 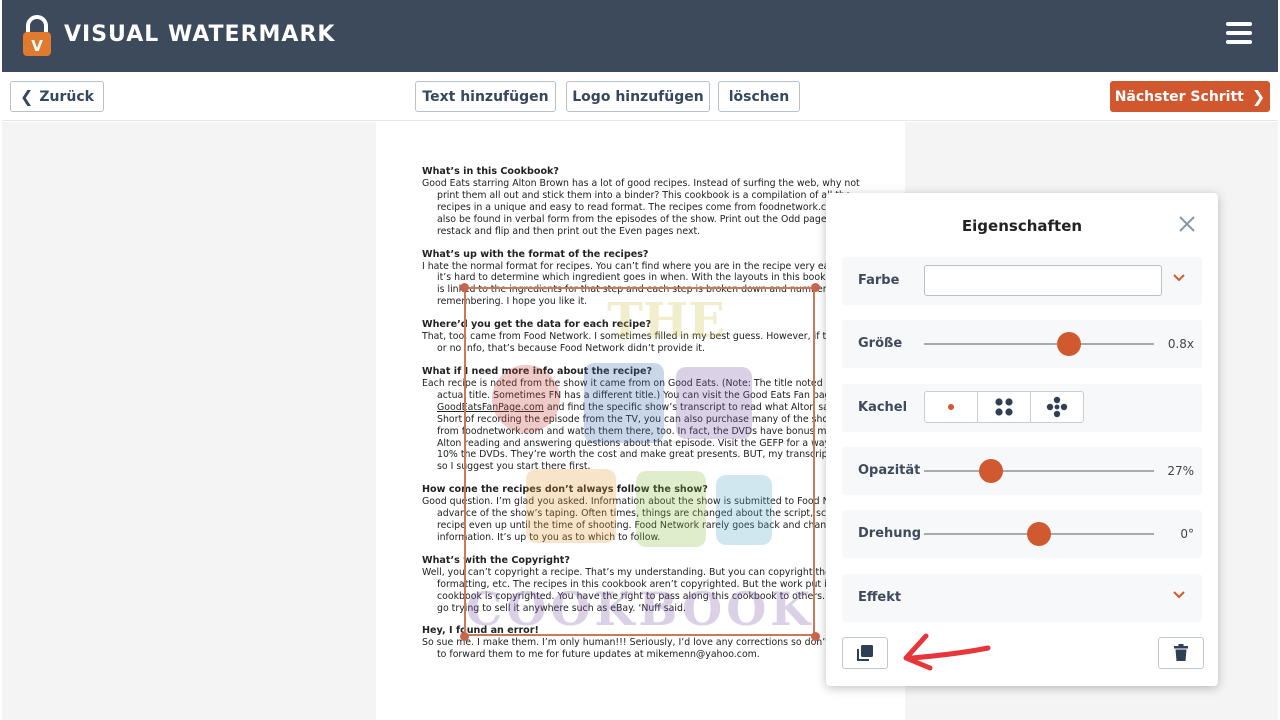 I want to click on section-heading: What’s in this Cookbook?, so click(x=490, y=171).